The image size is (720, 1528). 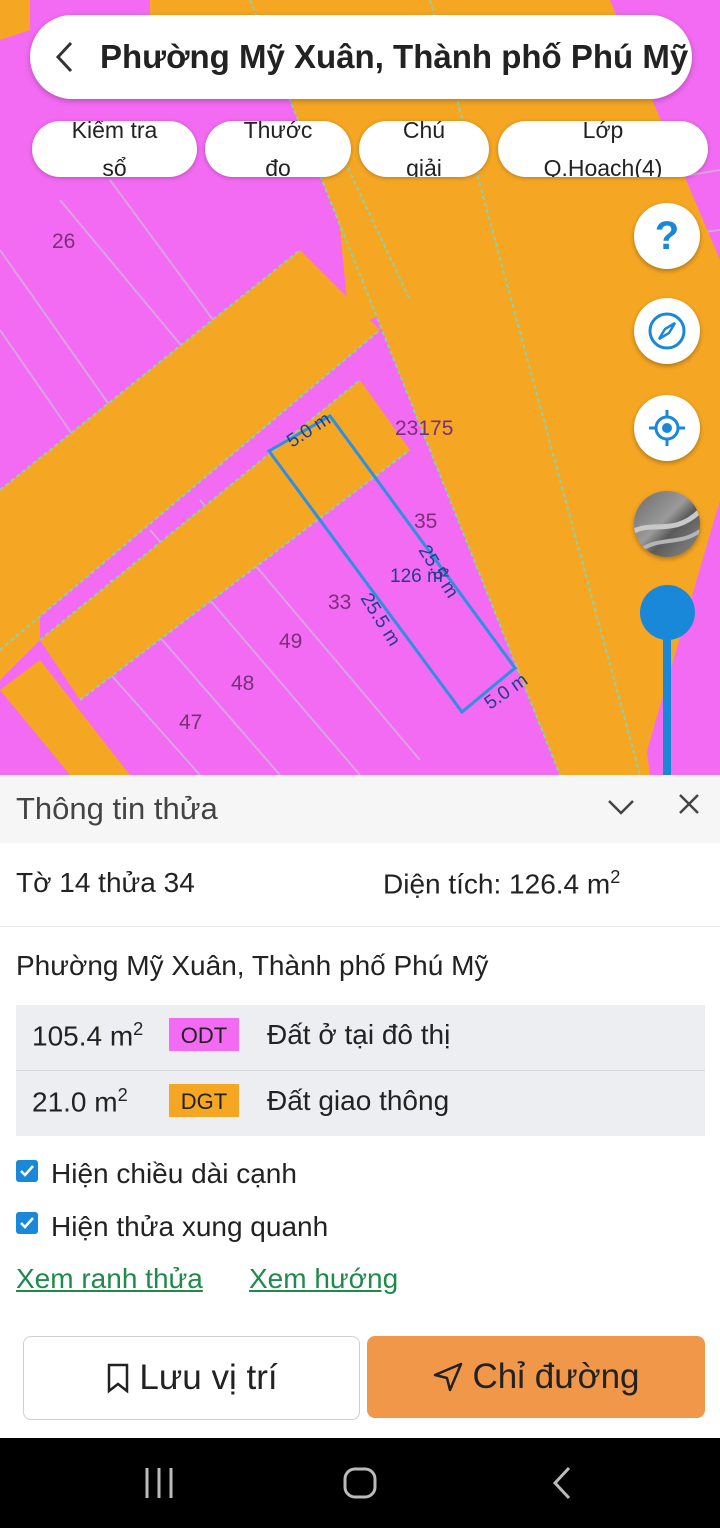 I want to click on help-icon: ?, so click(x=667, y=235).